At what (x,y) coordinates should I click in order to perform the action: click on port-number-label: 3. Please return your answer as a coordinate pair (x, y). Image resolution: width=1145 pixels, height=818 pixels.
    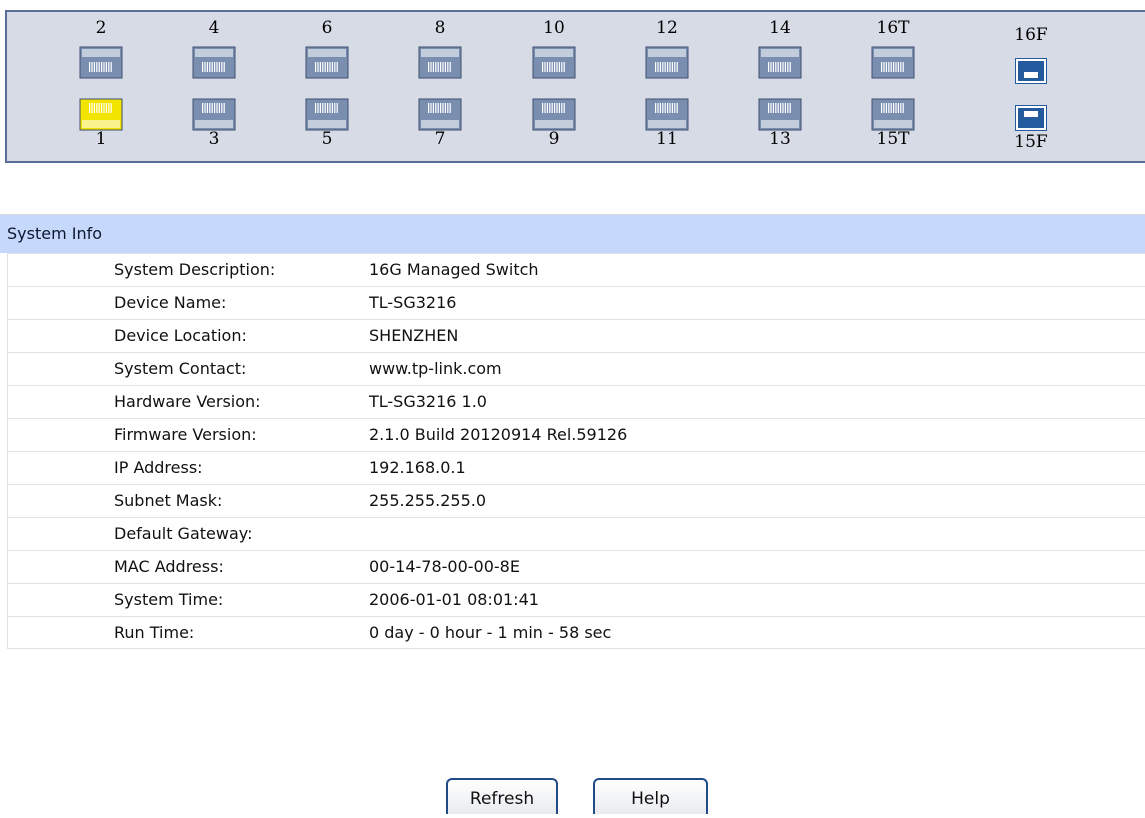
    Looking at the image, I should click on (214, 139).